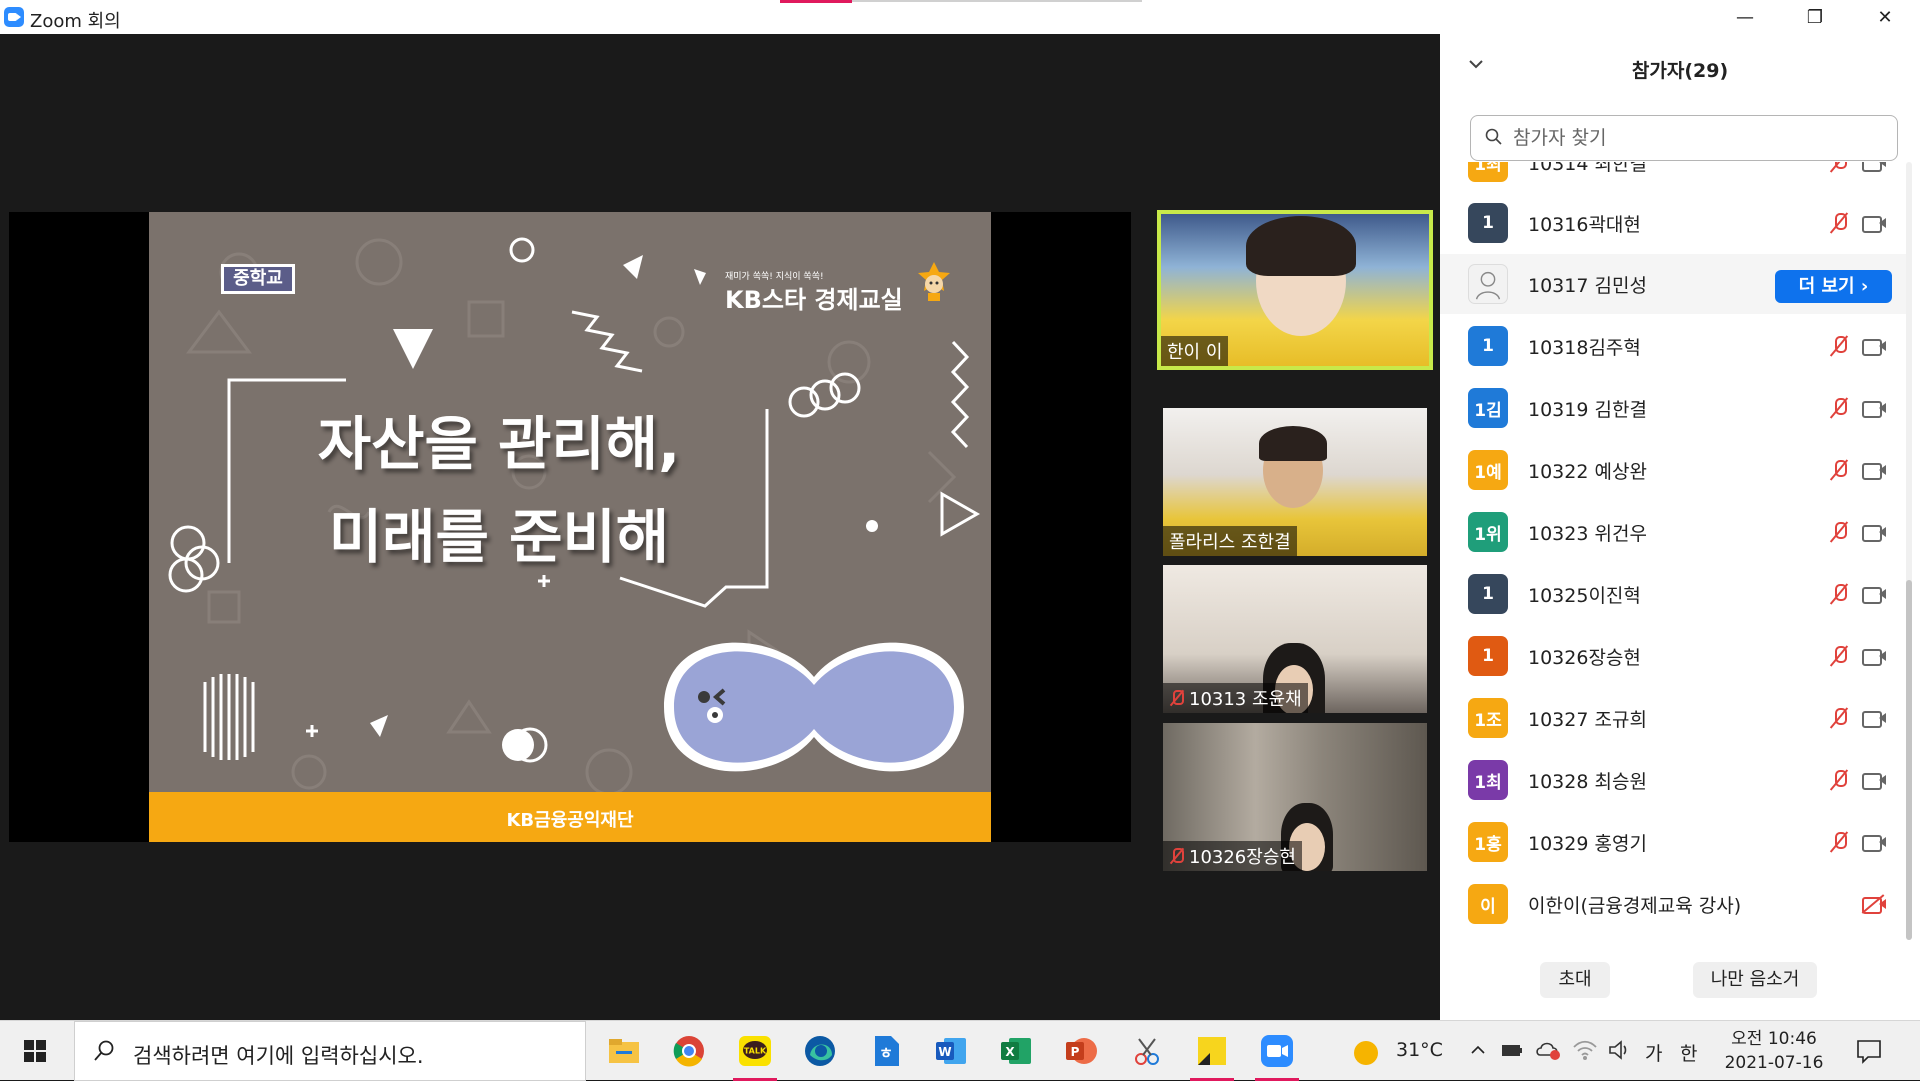 The image size is (1920, 1081). What do you see at coordinates (1512, 1050) in the screenshot?
I see `battery-icon` at bounding box center [1512, 1050].